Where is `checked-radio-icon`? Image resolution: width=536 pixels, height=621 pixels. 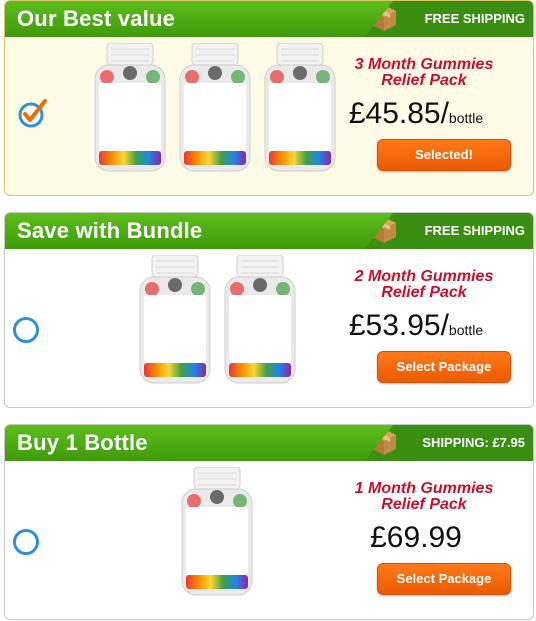 checked-radio-icon is located at coordinates (33, 113).